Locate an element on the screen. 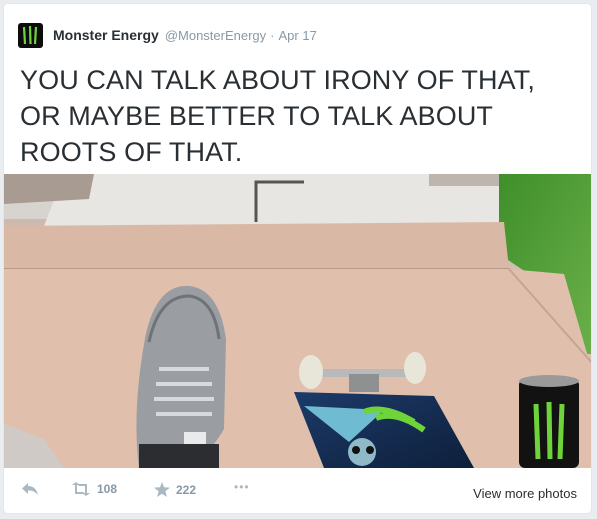 This screenshot has height=519, width=597. avatar is located at coordinates (30, 35).